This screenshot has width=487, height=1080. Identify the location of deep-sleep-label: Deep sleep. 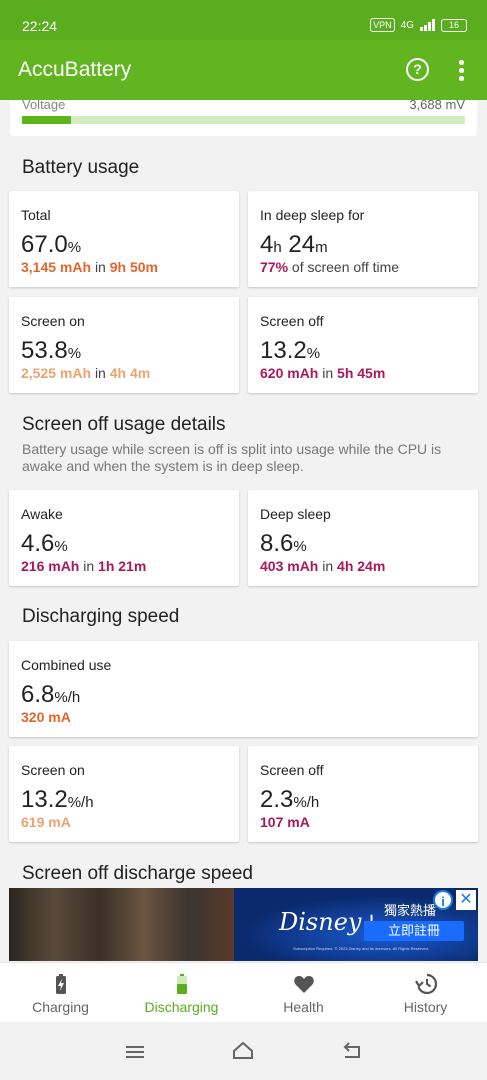
(295, 514).